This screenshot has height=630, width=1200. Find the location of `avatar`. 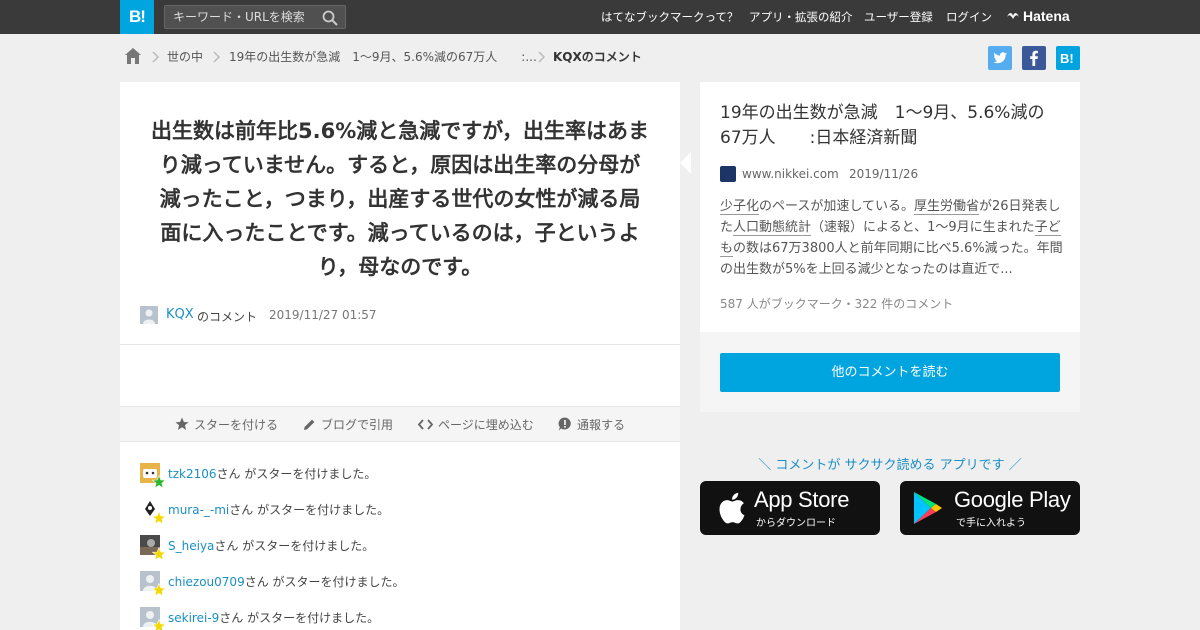

avatar is located at coordinates (149, 315).